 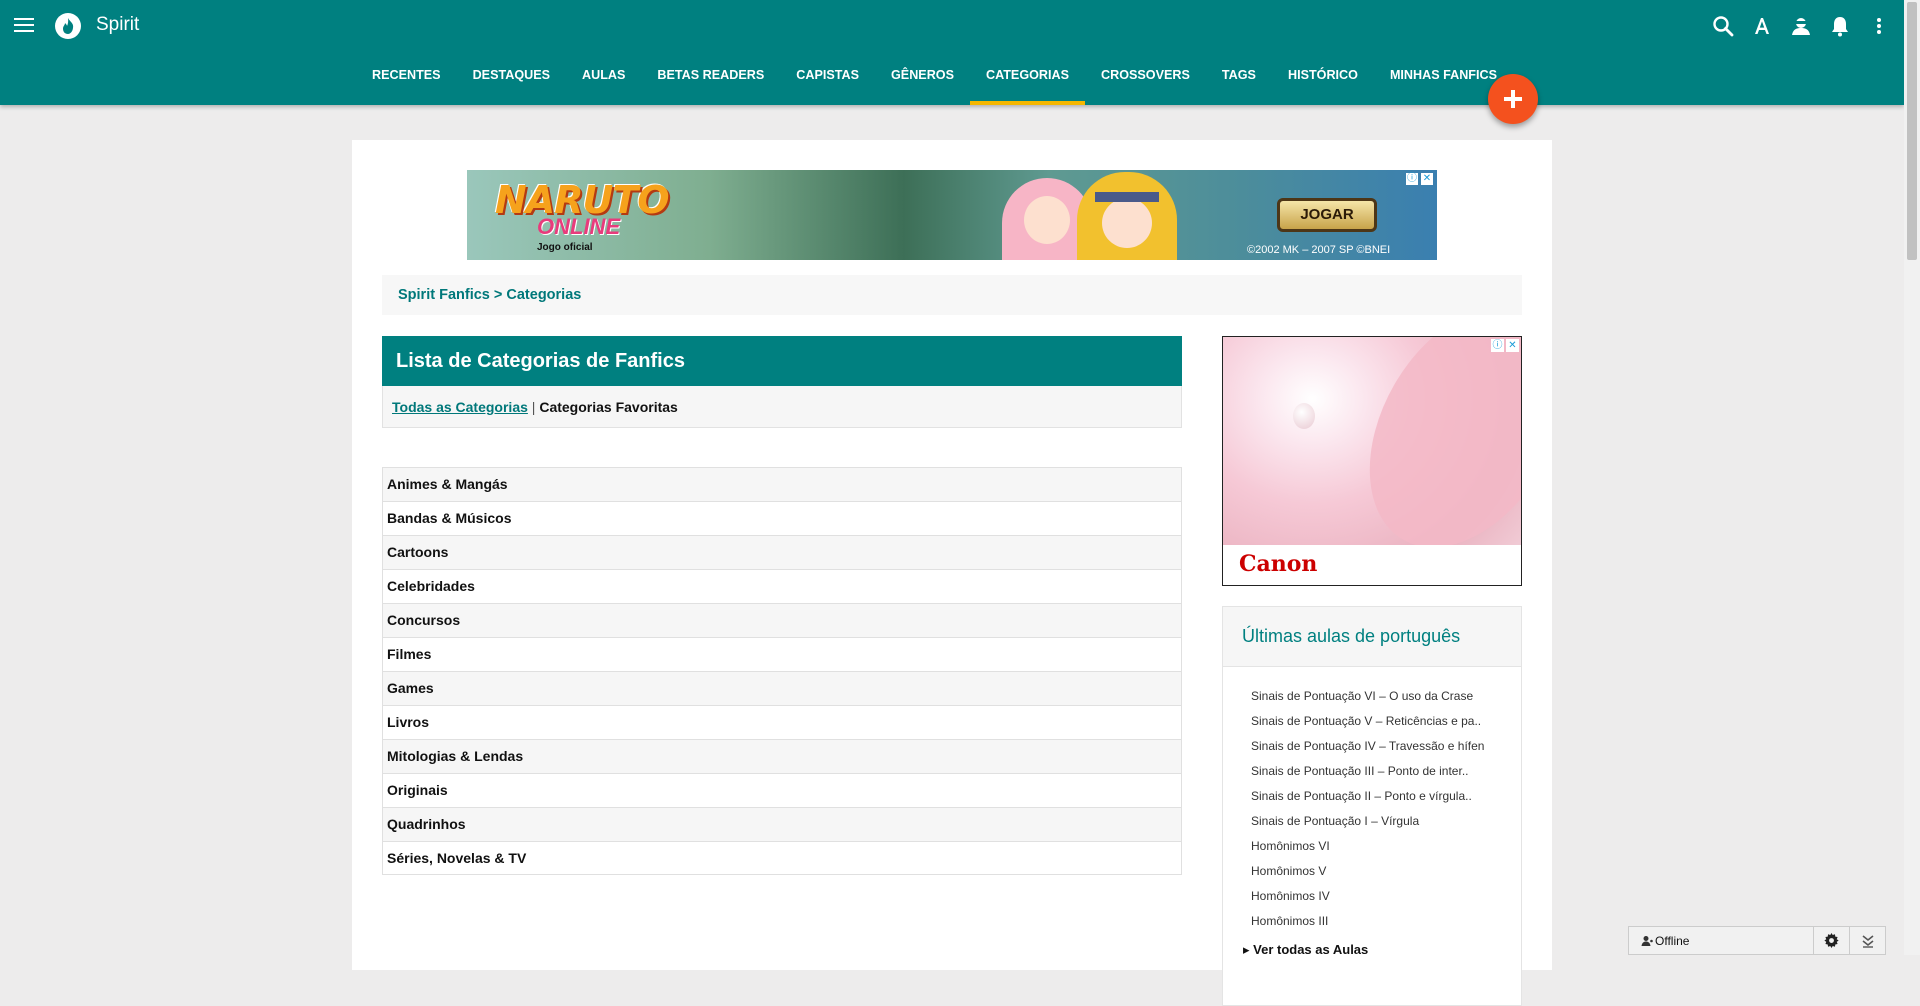 What do you see at coordinates (1027, 80) in the screenshot?
I see `nav-tab-categorias: CATEGORIAS` at bounding box center [1027, 80].